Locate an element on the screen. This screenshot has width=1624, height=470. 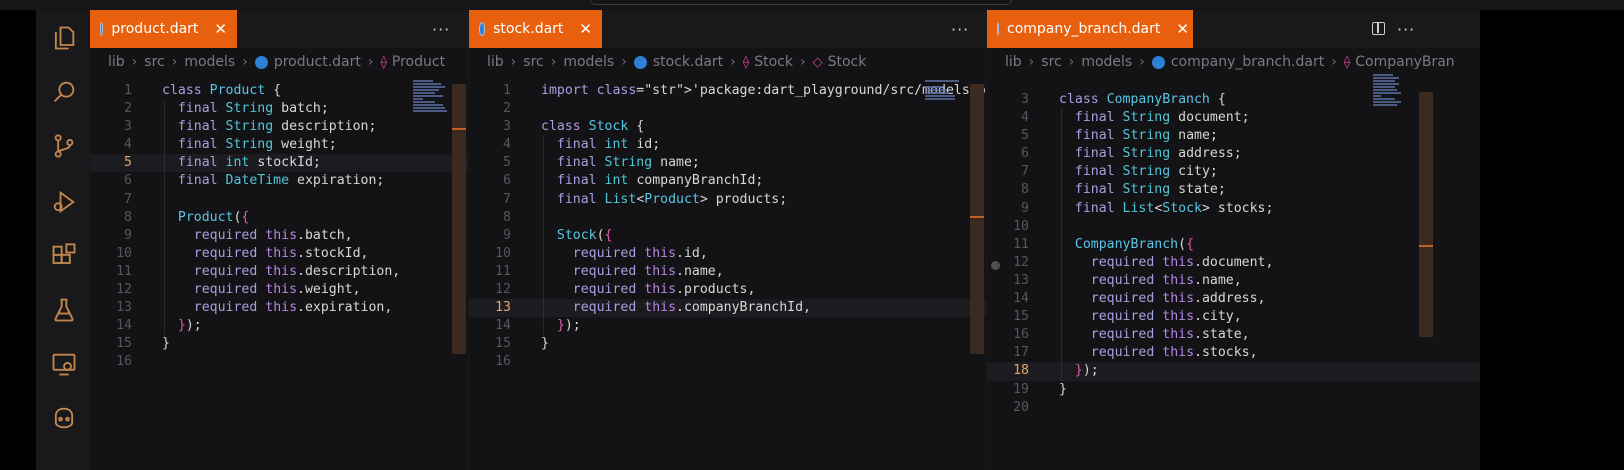
testing-icon is located at coordinates (64, 310).